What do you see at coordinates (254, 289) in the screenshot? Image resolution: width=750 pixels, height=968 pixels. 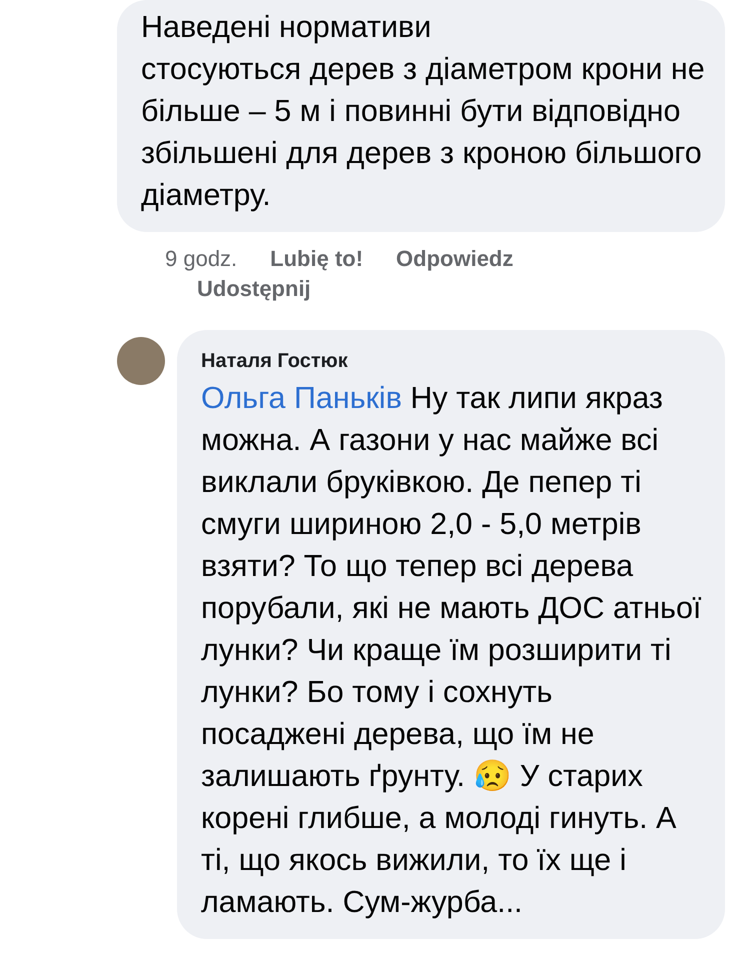 I see `share-link: Udostępnij` at bounding box center [254, 289].